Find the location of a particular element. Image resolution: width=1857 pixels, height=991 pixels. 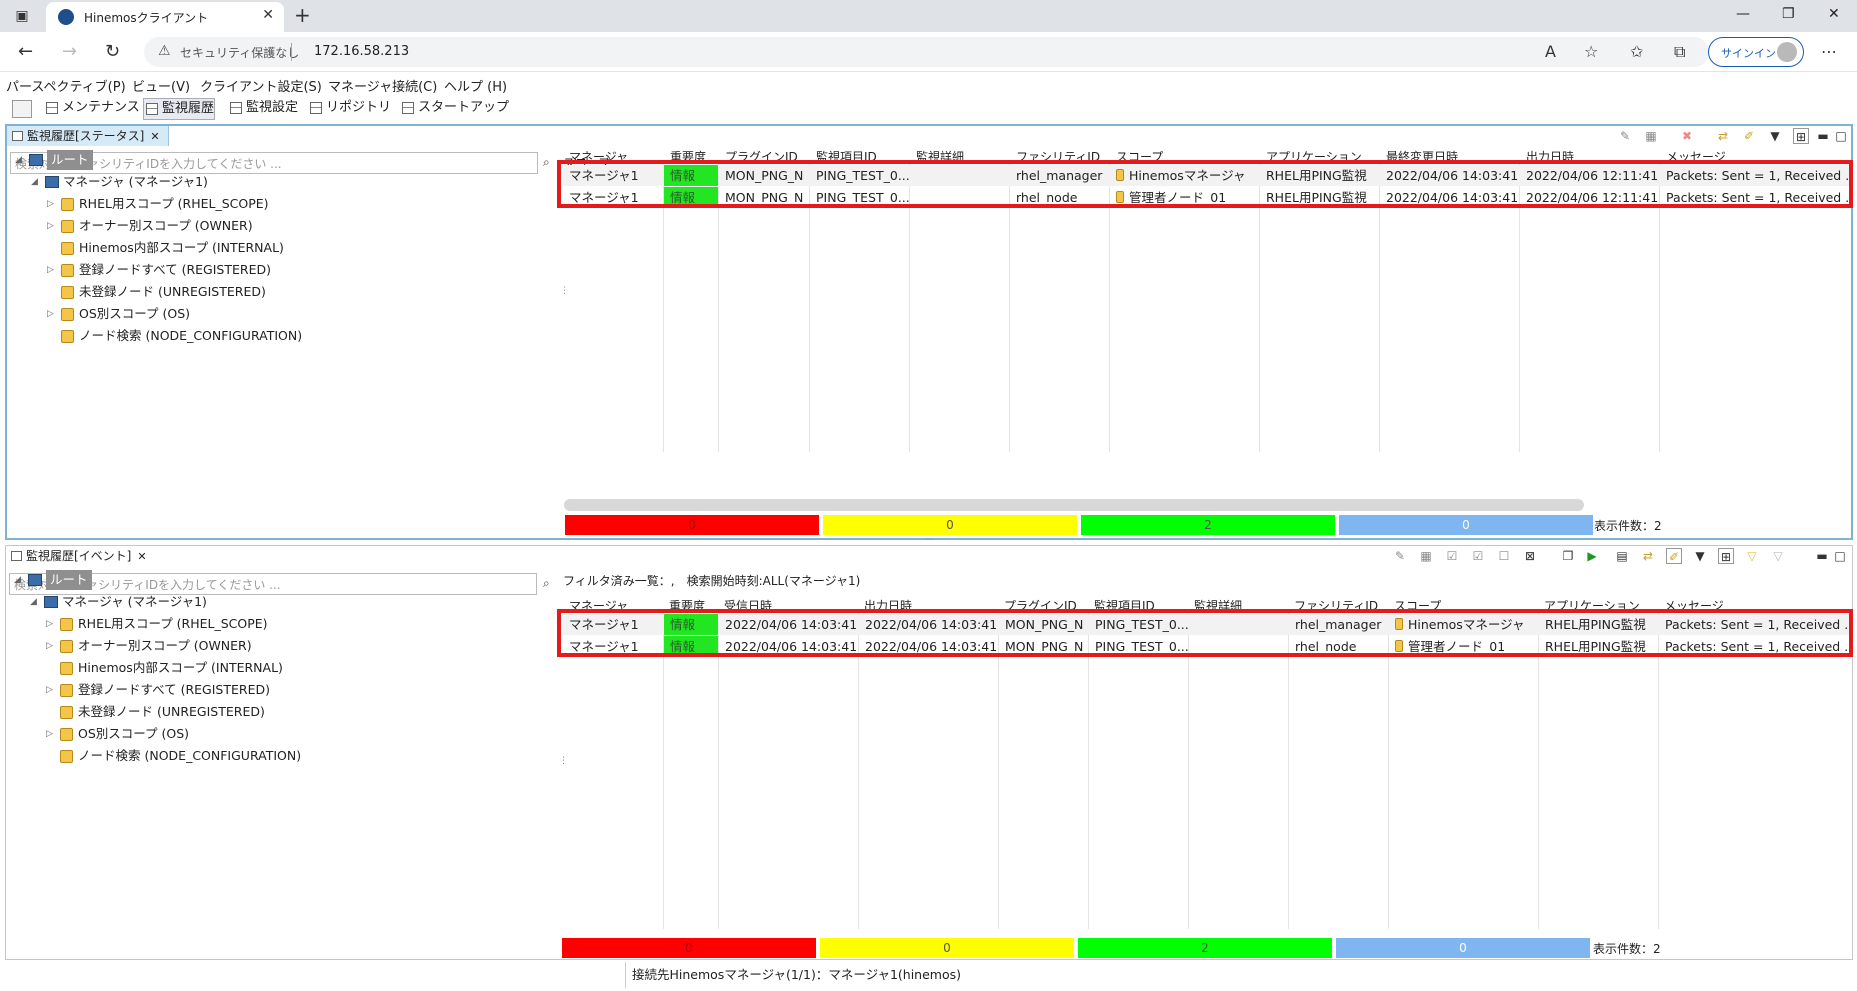

perspective-monitor-history: 監視履歴 is located at coordinates (179, 109).